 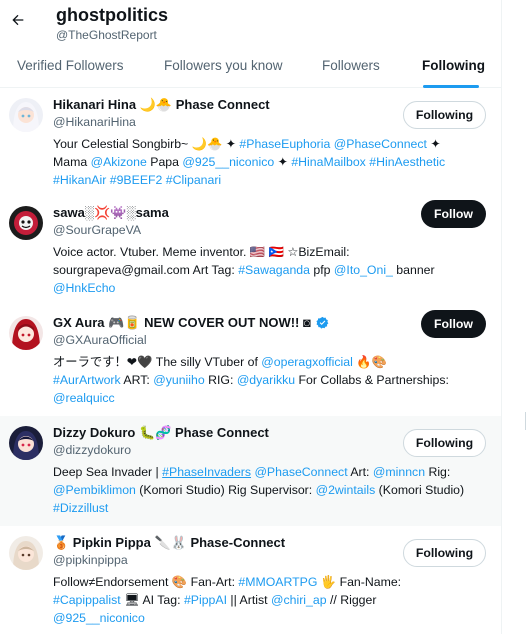 What do you see at coordinates (111, 212) in the screenshot?
I see `display-name: sawa░💢👾░sama` at bounding box center [111, 212].